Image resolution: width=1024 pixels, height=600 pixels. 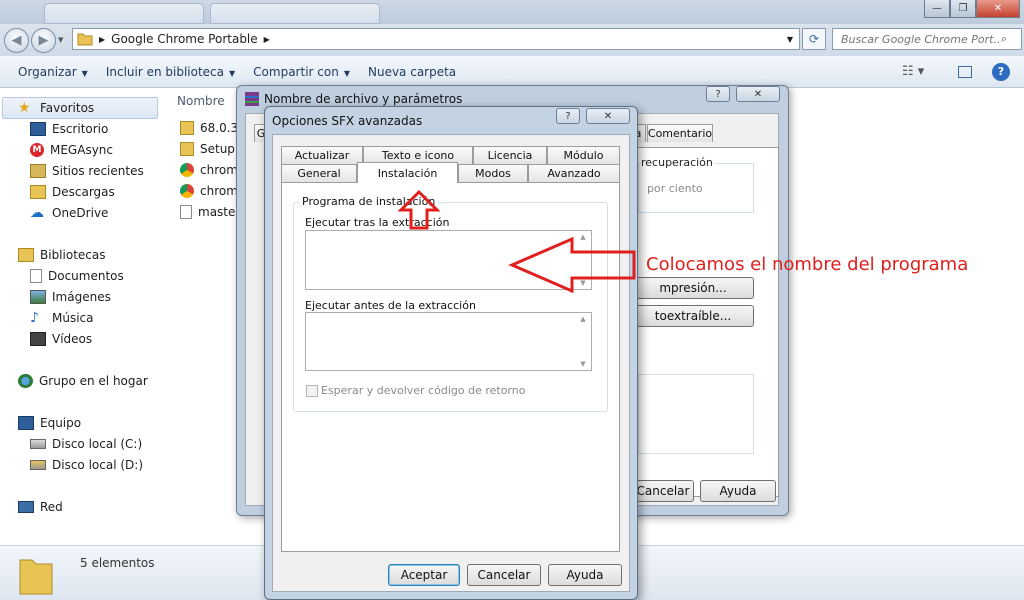 I want to click on sidebar-item-label: Música, so click(x=73, y=318).